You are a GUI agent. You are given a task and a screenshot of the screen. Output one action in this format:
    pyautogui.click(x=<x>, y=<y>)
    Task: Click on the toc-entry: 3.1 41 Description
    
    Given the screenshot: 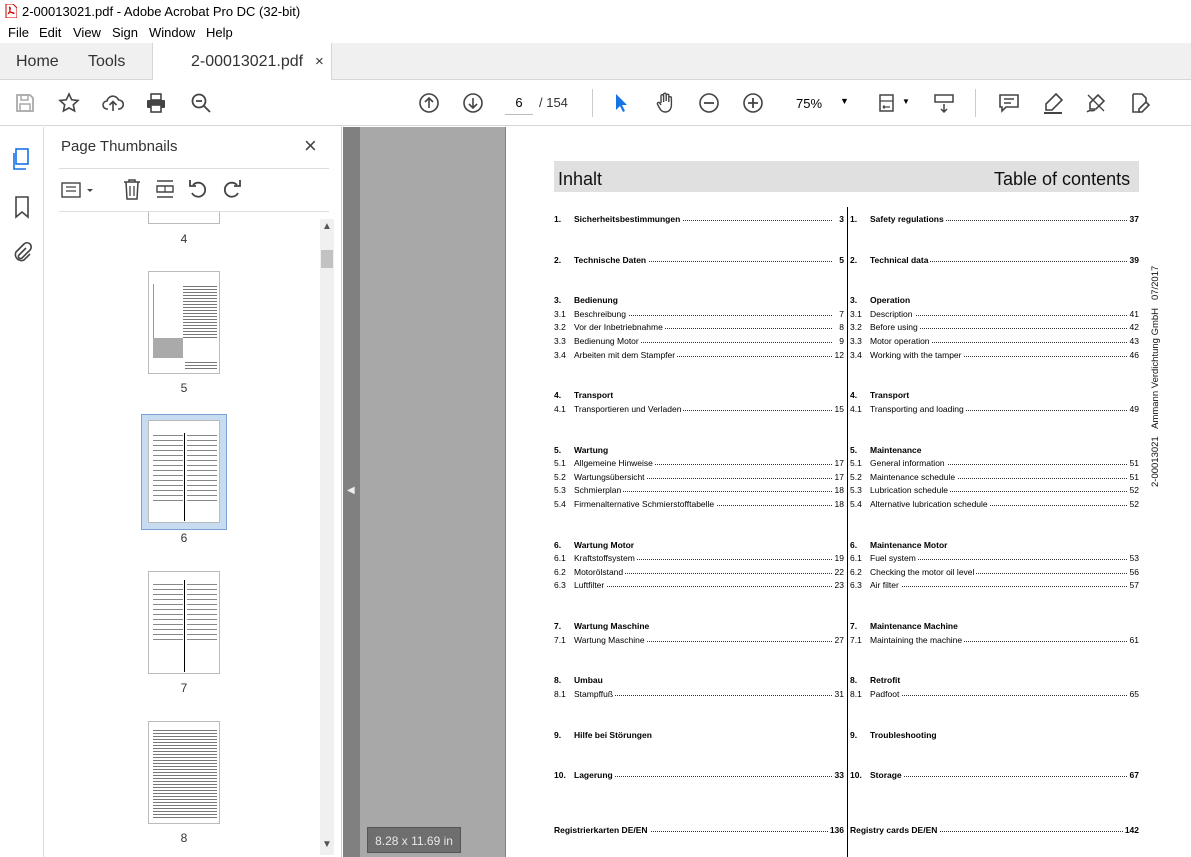 What is the action you would take?
    pyautogui.click(x=994, y=314)
    